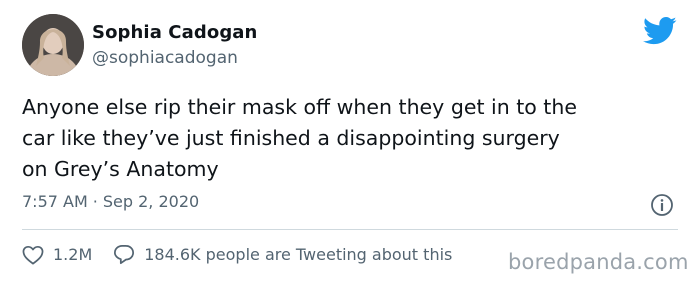  I want to click on like-count: 1.2M, so click(73, 254).